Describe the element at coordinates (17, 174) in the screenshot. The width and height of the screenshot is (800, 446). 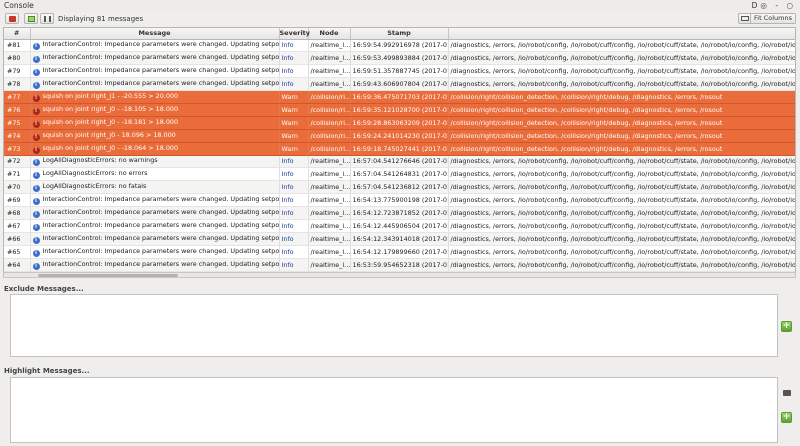
I see `row-number: #71` at that location.